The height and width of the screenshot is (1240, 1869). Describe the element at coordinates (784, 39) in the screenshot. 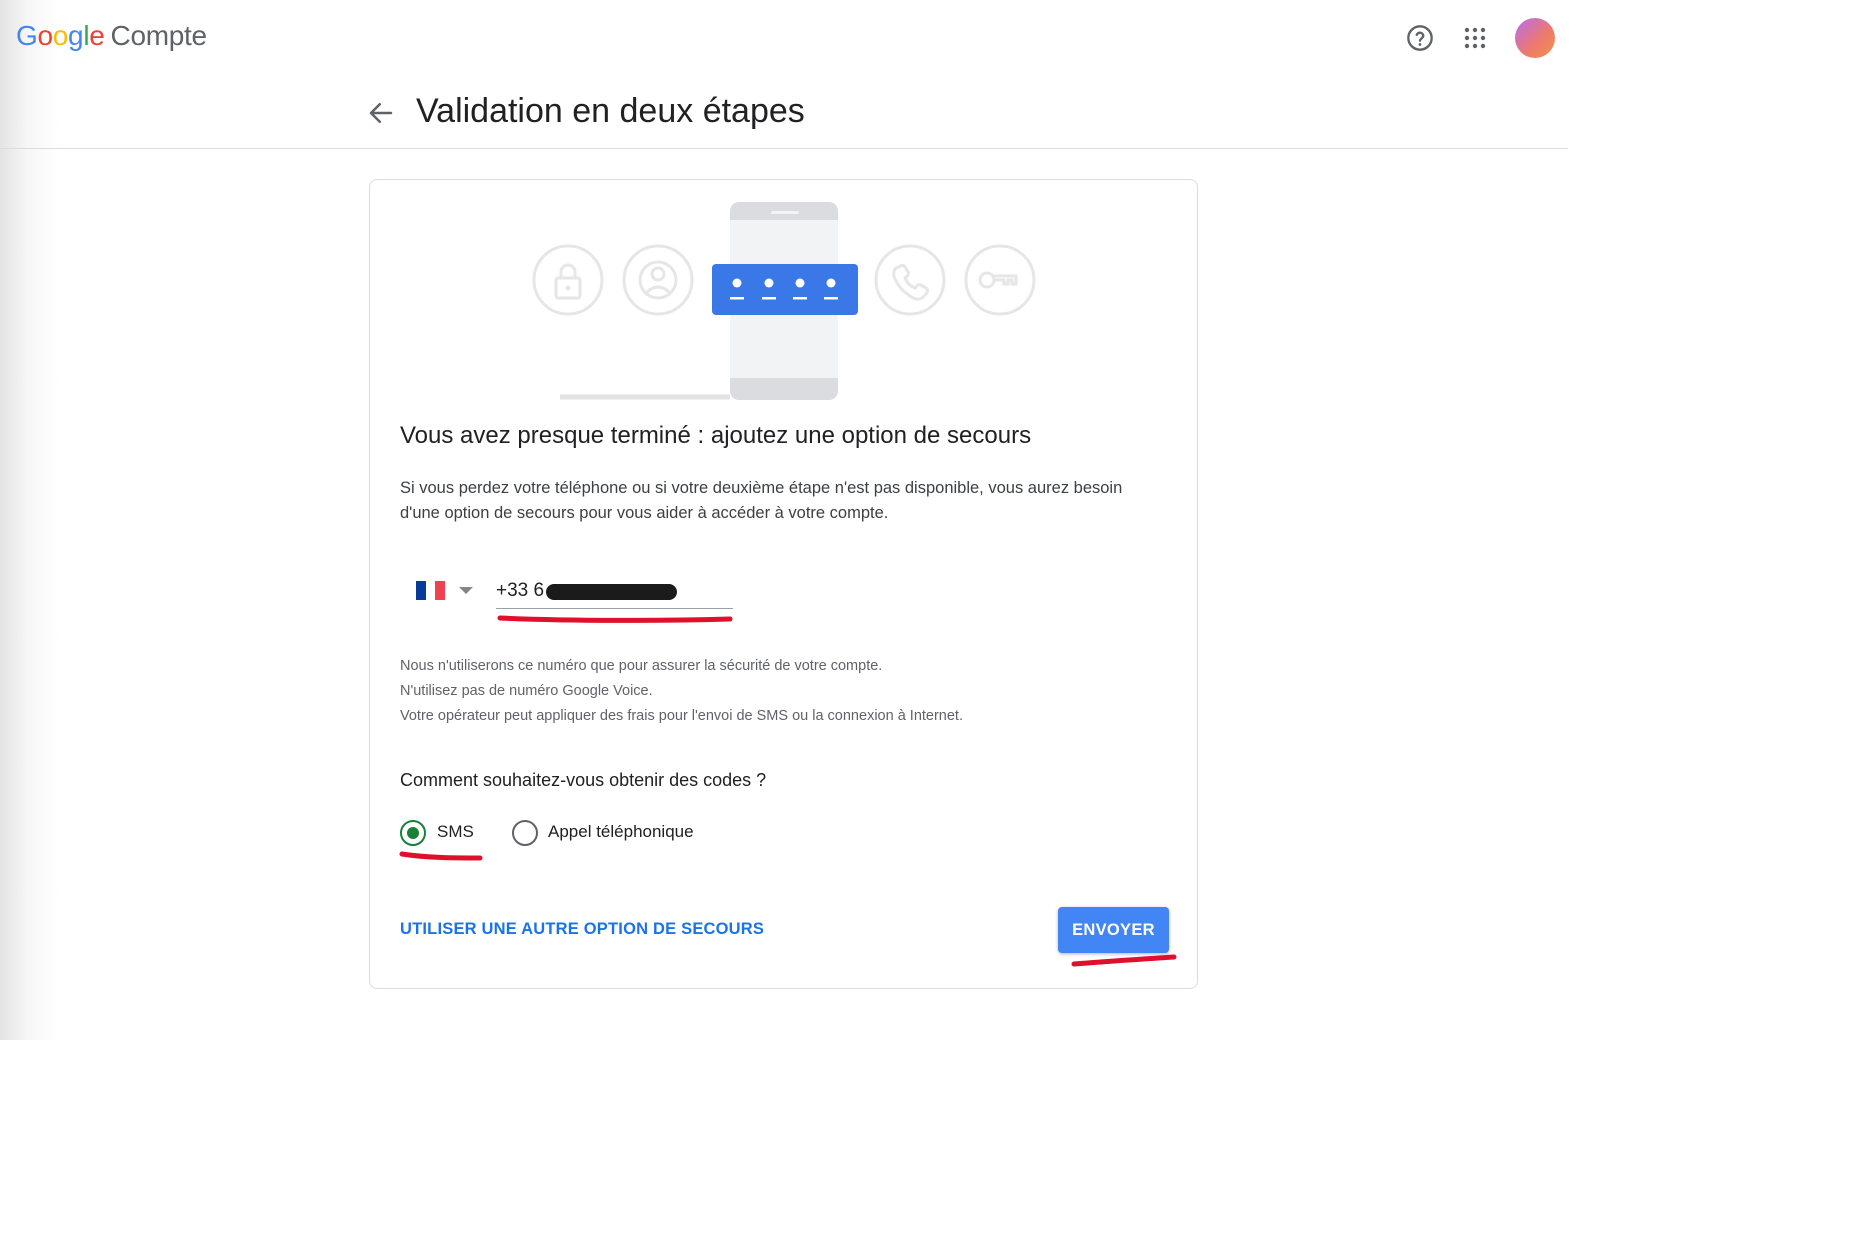

I see `top-bar: Google Compte` at that location.